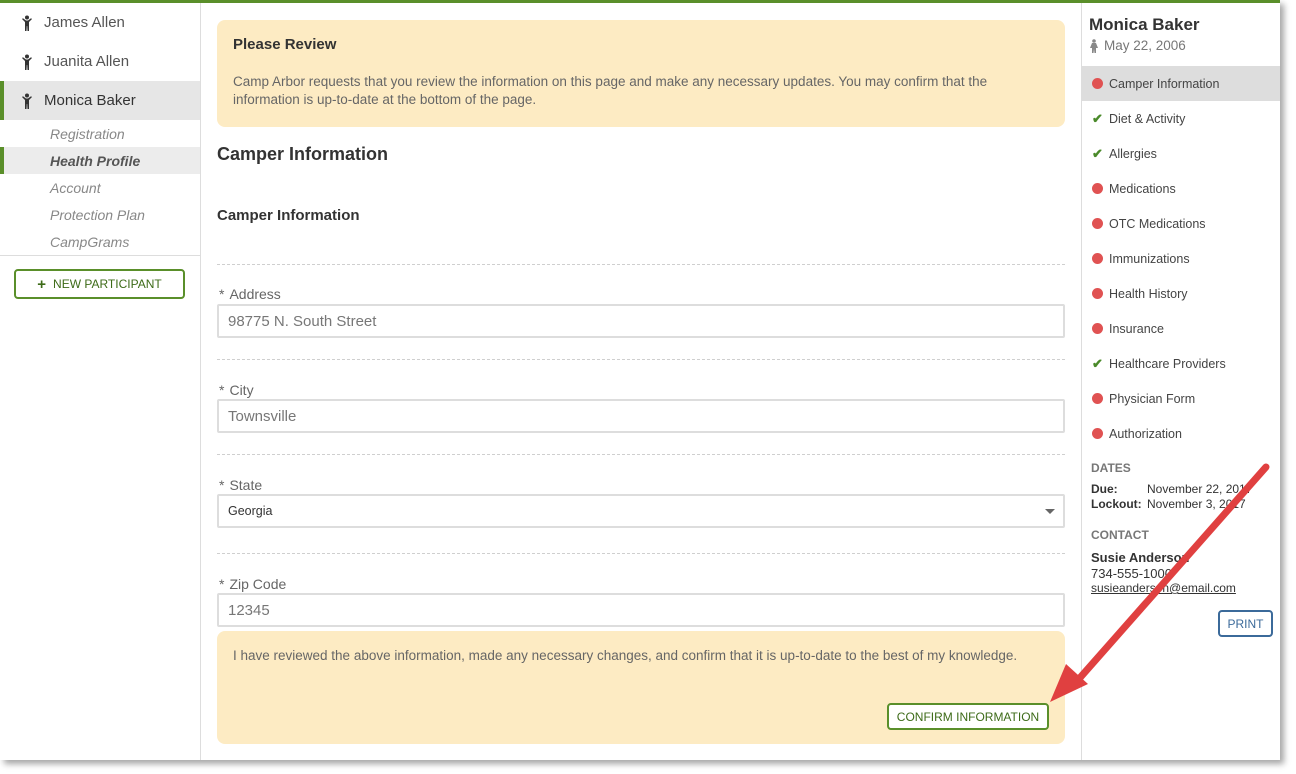  I want to click on subnav-account: Account, so click(100, 187).